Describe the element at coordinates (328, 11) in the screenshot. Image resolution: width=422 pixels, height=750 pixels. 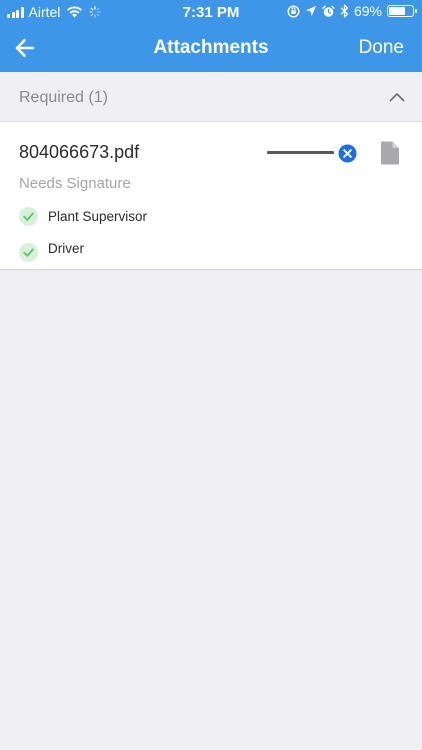
I see `alarm-icon` at that location.